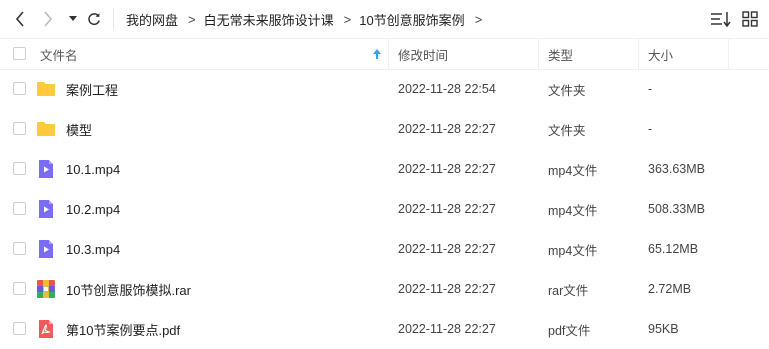  I want to click on sort-order-button, so click(721, 19).